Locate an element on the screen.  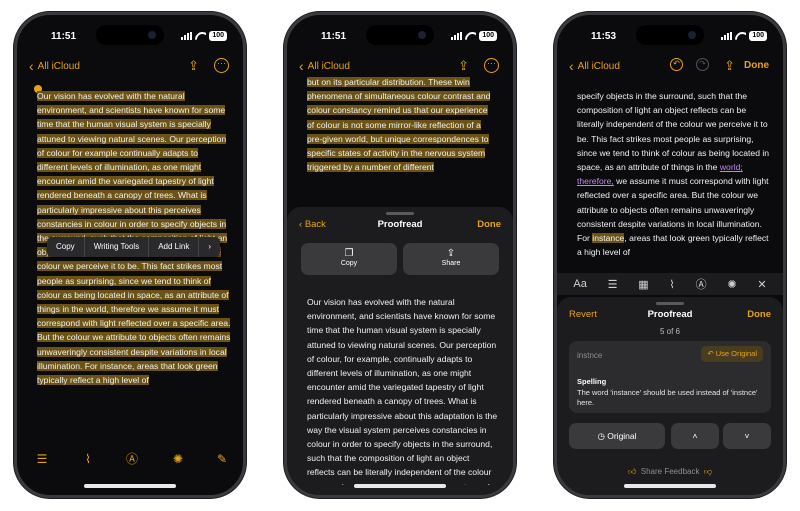
table-icon: ▦ is located at coordinates (643, 284).